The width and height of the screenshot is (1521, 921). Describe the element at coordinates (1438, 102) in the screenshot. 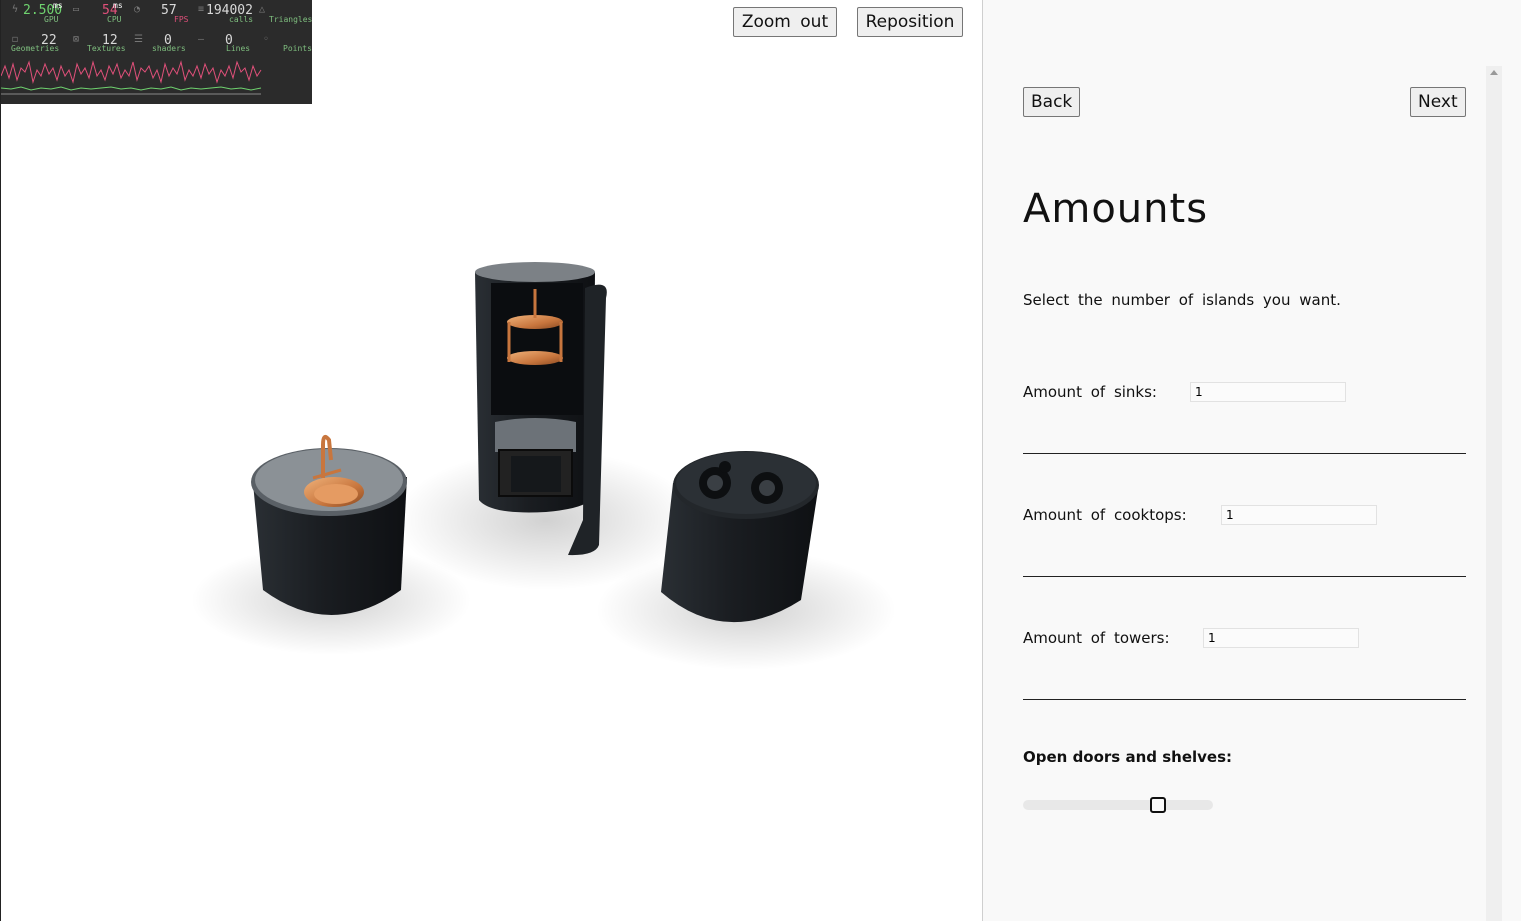

I see `next-button: Next` at that location.